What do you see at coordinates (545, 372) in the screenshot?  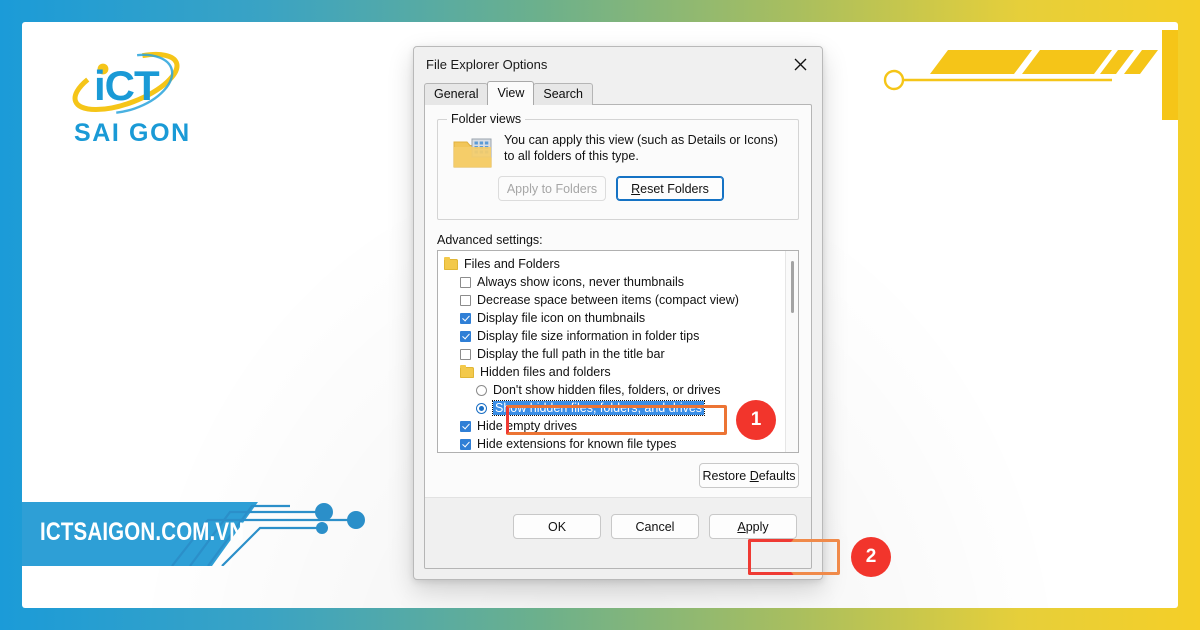 I see `list-item-label: Hidden files and folders` at bounding box center [545, 372].